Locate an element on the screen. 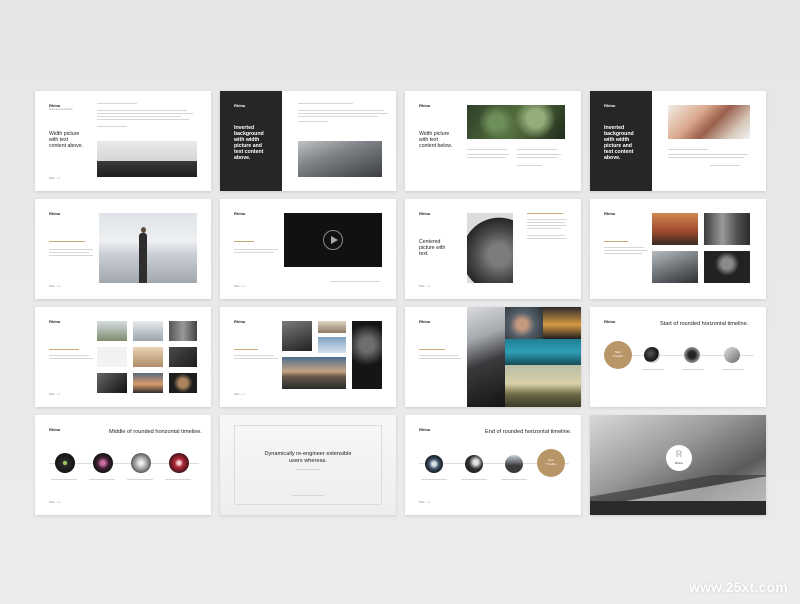 This screenshot has height=604, width=800. video-player is located at coordinates (333, 240).